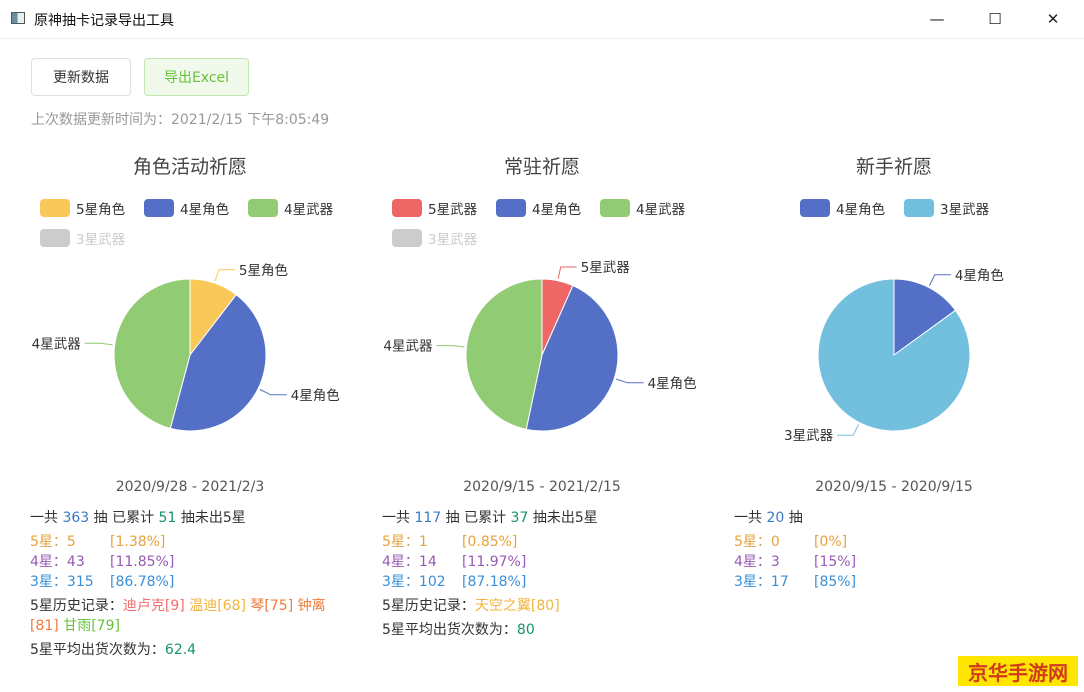 This screenshot has width=1084, height=692. Describe the element at coordinates (76, 518) in the screenshot. I see `total-pulls: 363` at that location.